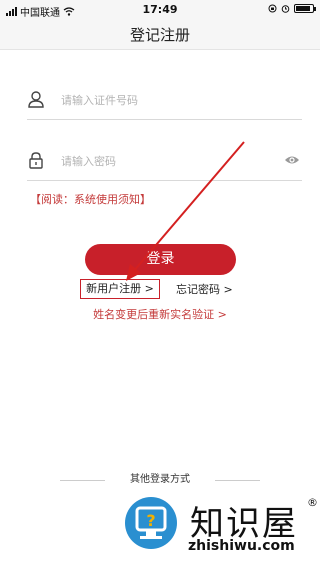 This screenshot has width=320, height=561. I want to click on alarm-icon, so click(285, 9).